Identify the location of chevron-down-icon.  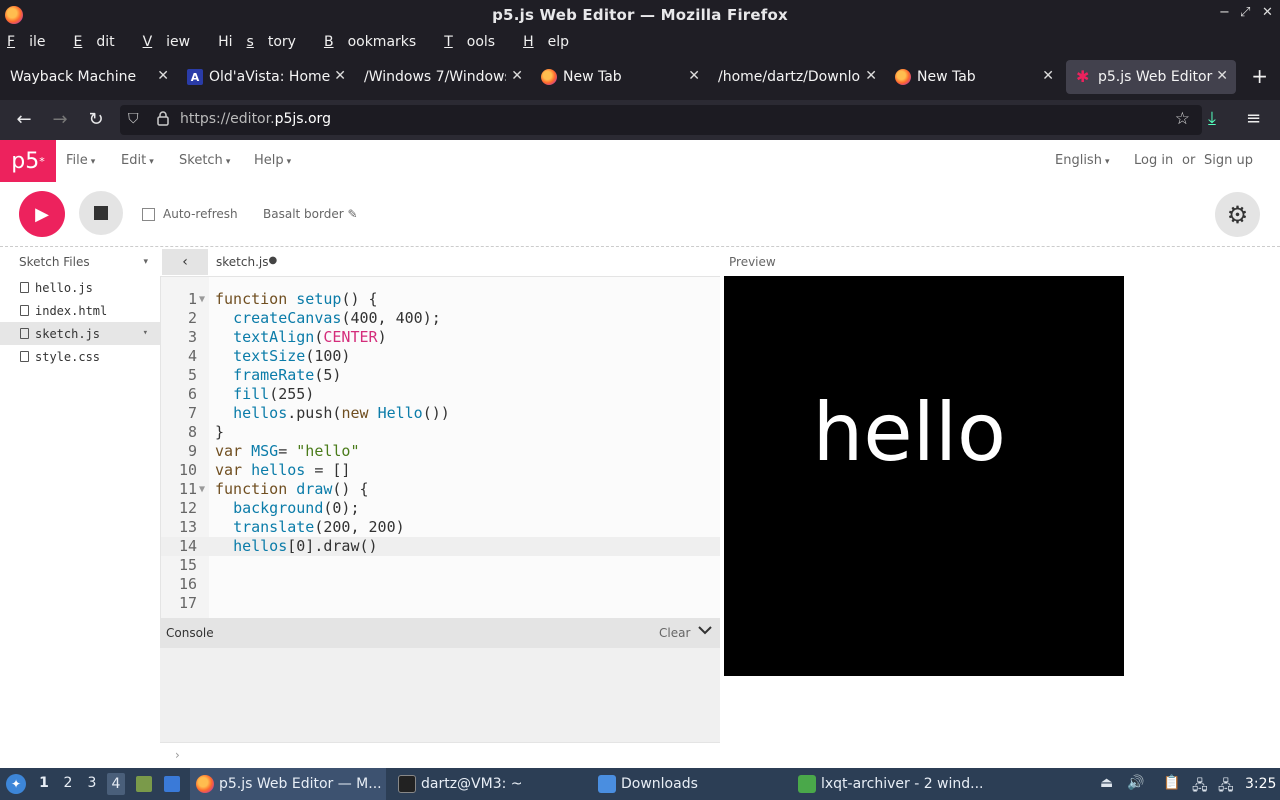
(705, 631).